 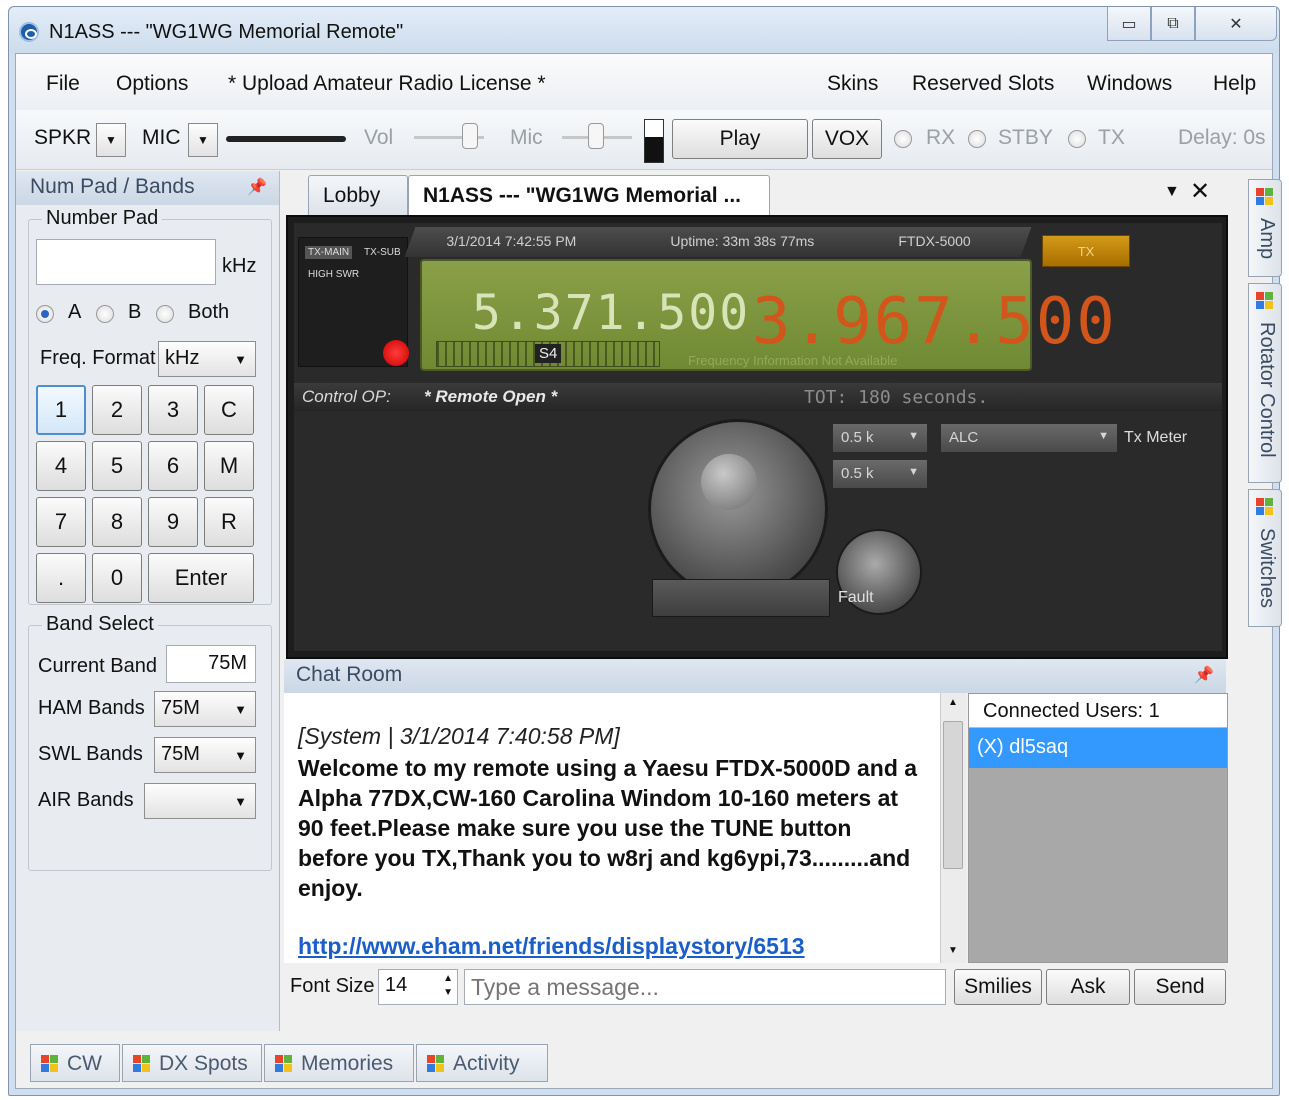 What do you see at coordinates (1029, 438) in the screenshot?
I see `tx-meter-select: ALC ▼` at bounding box center [1029, 438].